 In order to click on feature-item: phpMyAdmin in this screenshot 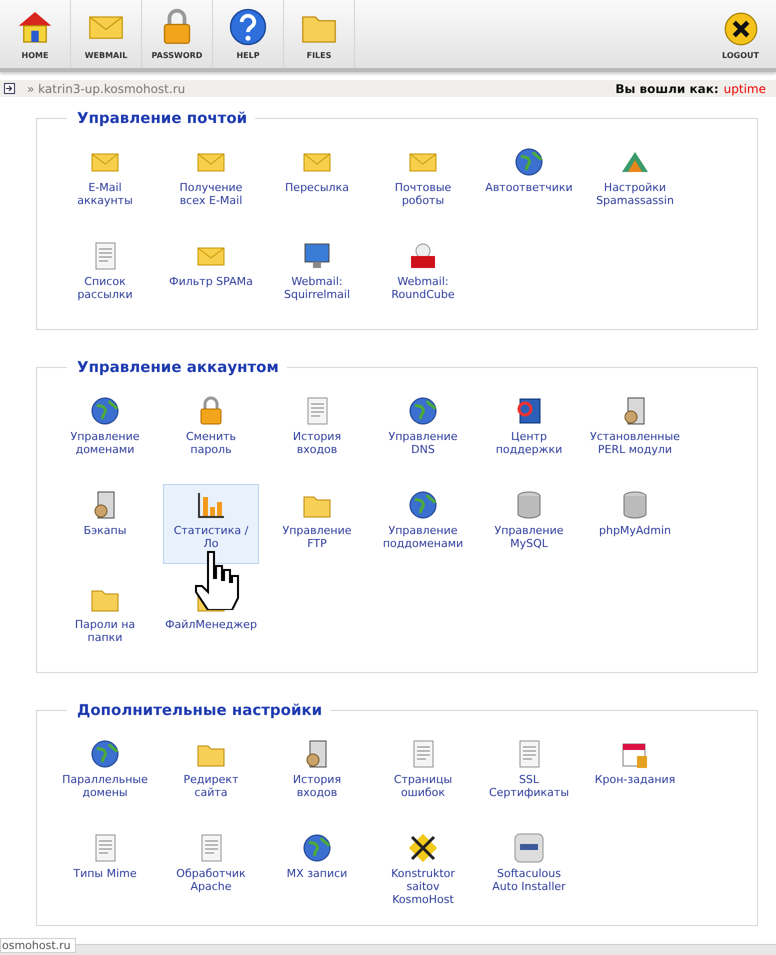, I will do `click(635, 524)`.